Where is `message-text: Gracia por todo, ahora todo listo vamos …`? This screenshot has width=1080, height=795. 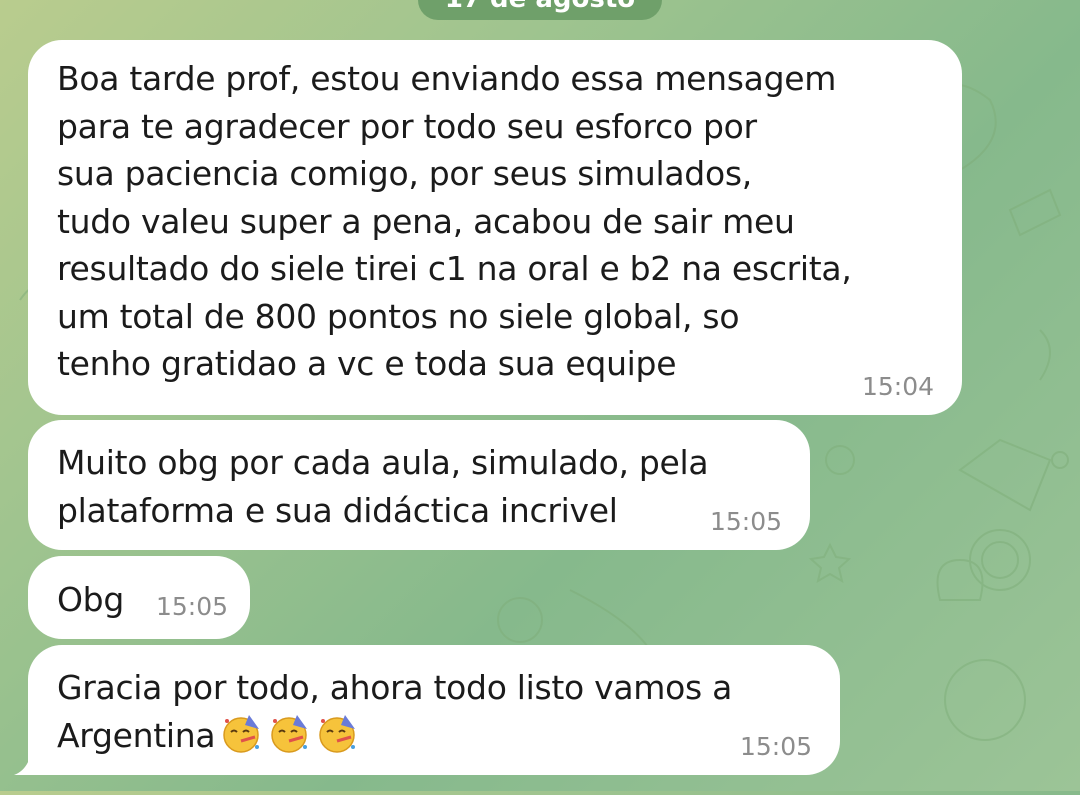 message-text: Gracia por todo, ahora todo listo vamos … is located at coordinates (436, 711).